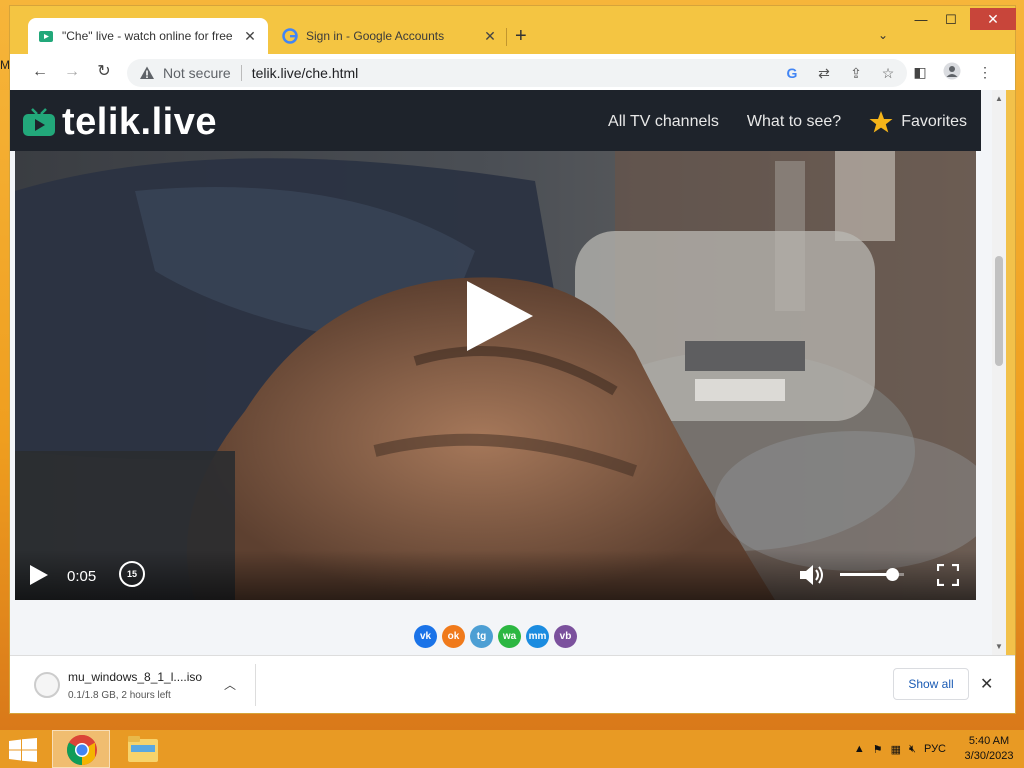  Describe the element at coordinates (305, 73) in the screenshot. I see `url-text: telik.live/che.html` at that location.